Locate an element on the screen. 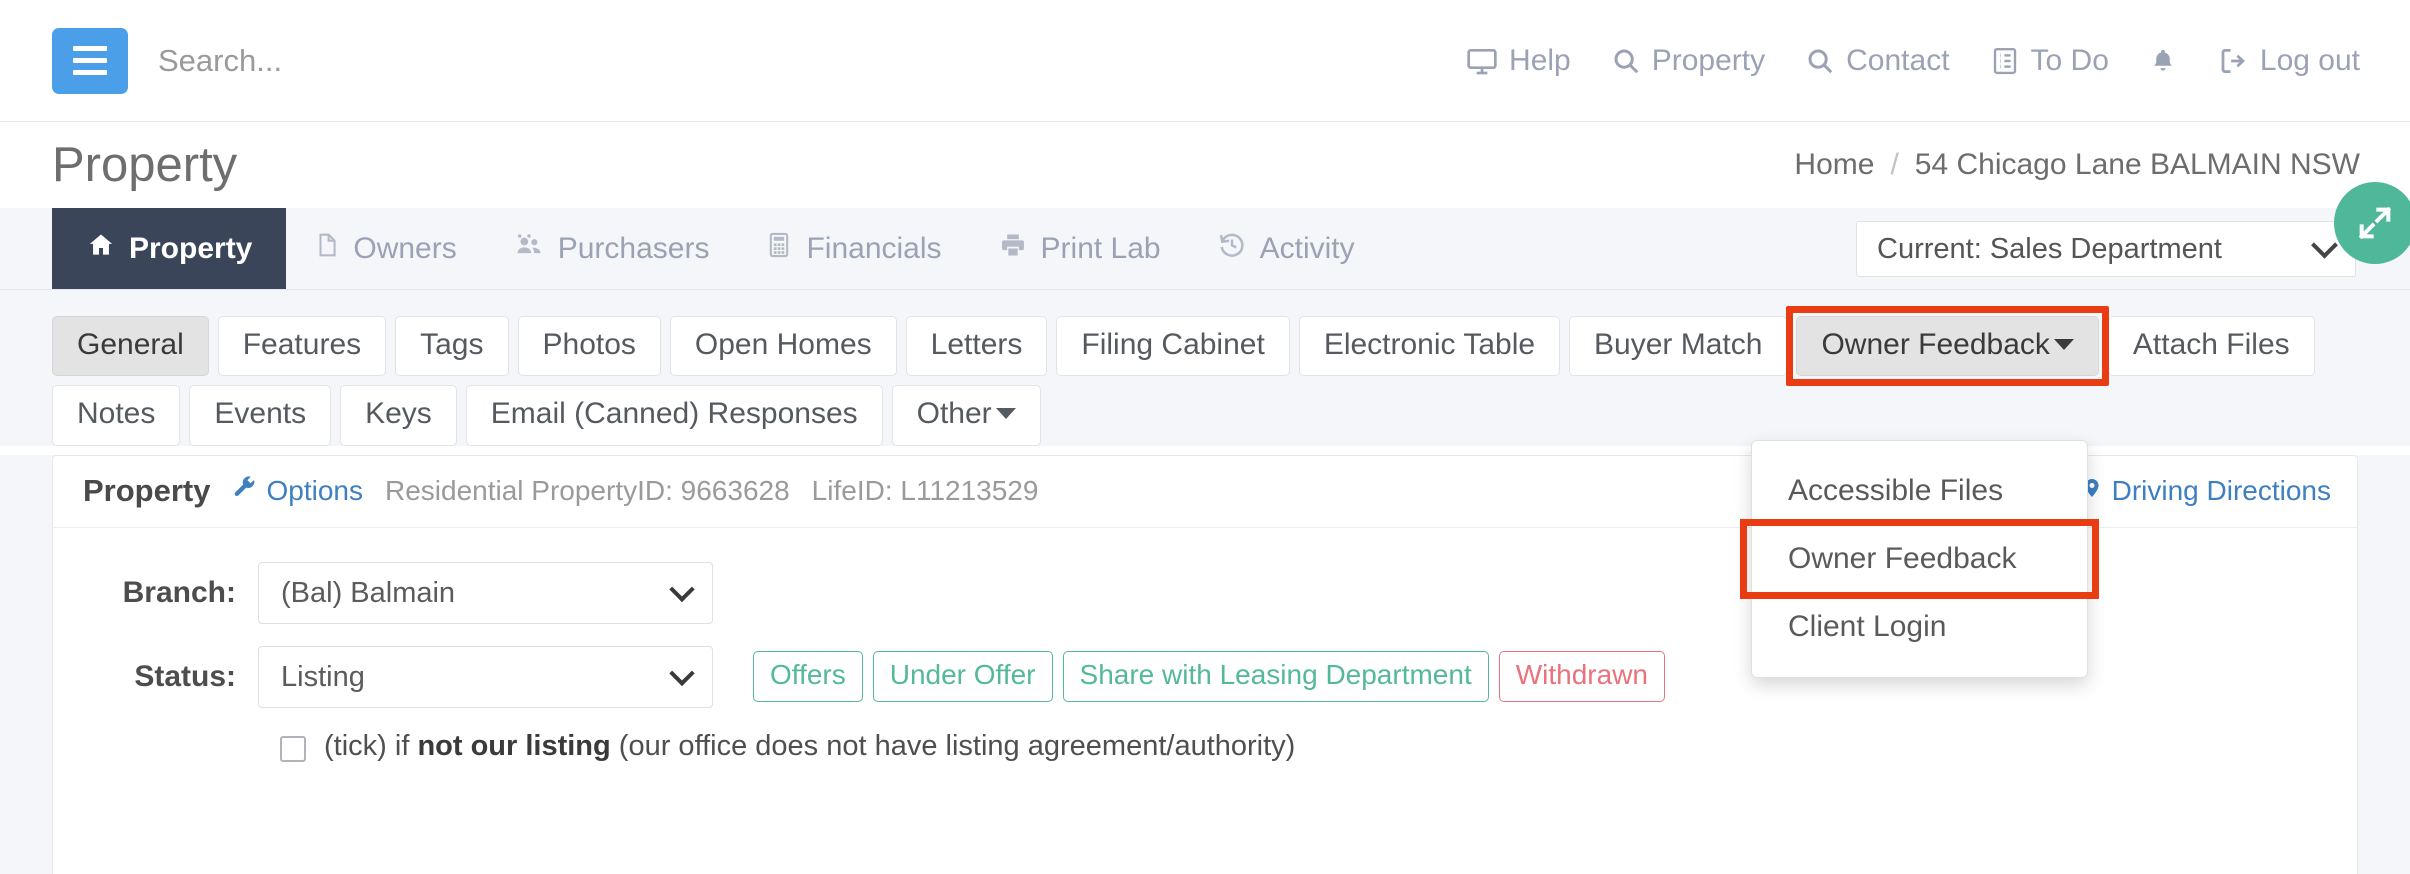 This screenshot has height=874, width=2410. sub-tab-letters-label: Letters is located at coordinates (976, 344).